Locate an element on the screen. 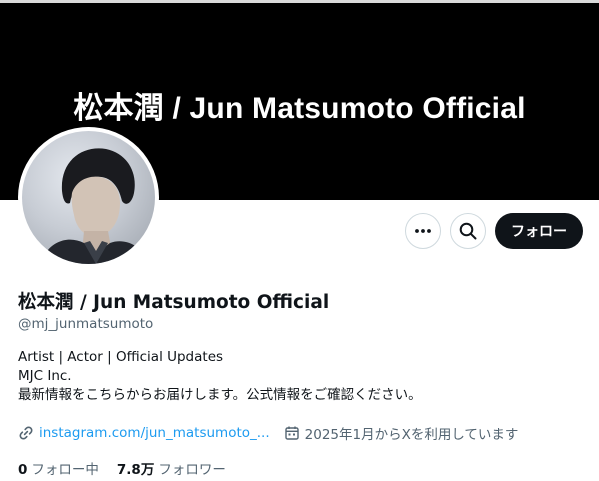 This screenshot has height=481, width=599. bio-line: Artist | Actor | Official Updates is located at coordinates (121, 357).